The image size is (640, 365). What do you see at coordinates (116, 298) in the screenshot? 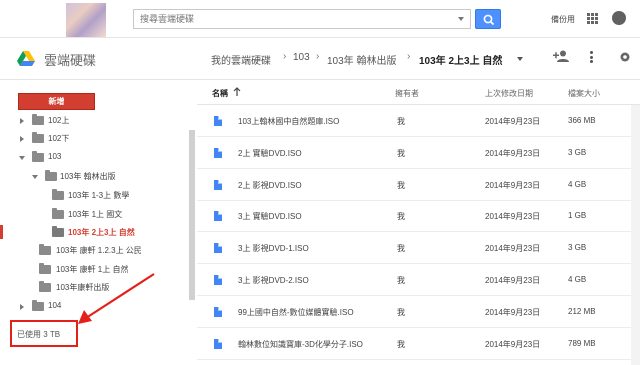
I see `annotation-arrow-icon` at bounding box center [116, 298].